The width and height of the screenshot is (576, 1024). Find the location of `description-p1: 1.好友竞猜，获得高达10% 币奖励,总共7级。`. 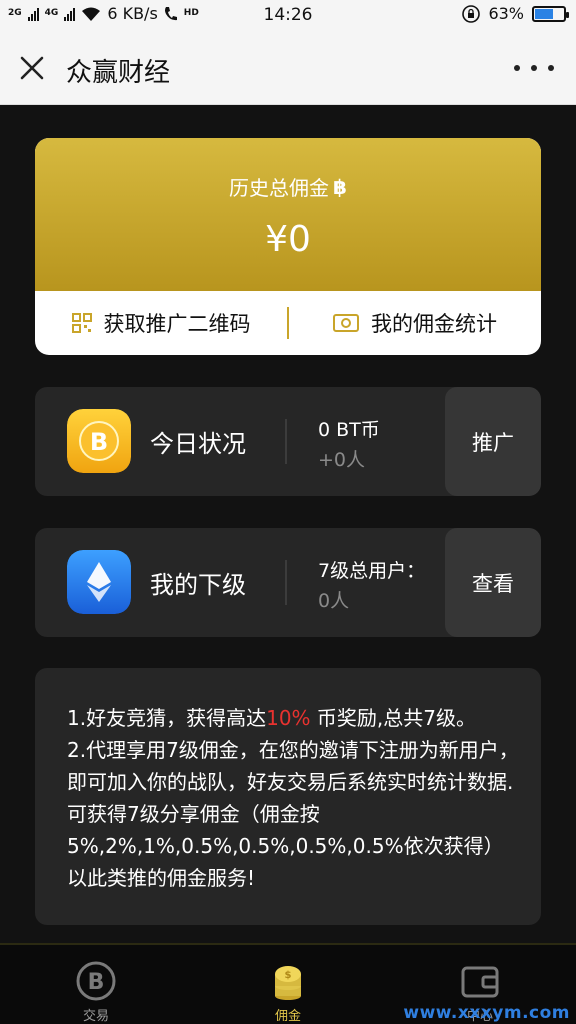

description-p1: 1.好友竞猜，获得高达10% 币奖励,总共7级。 is located at coordinates (293, 718).